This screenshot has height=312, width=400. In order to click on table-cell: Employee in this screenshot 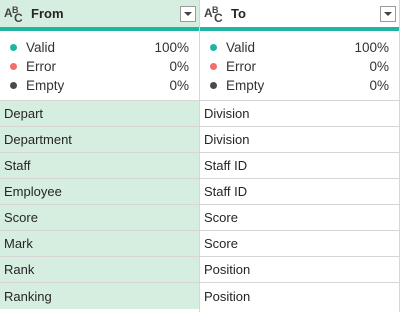, I will do `click(99, 192)`.